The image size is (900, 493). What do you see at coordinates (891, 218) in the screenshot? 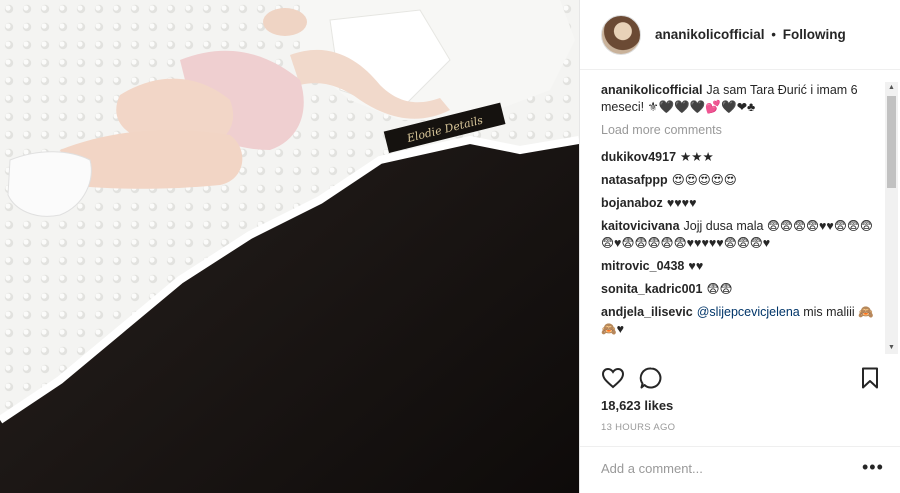
I see `comments-scrollbar: ▲ ▼` at bounding box center [891, 218].